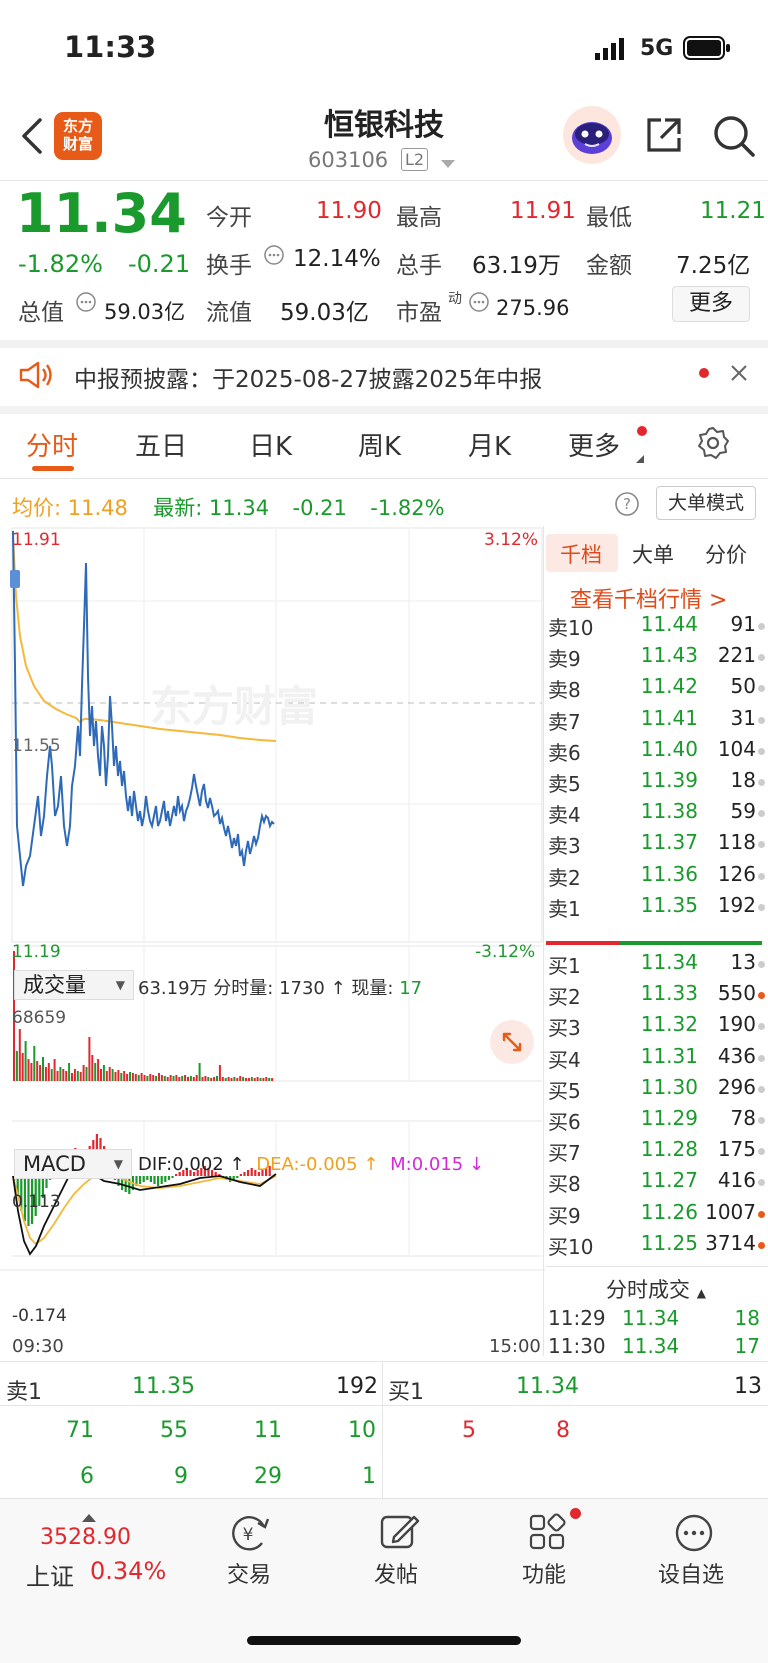 The height and width of the screenshot is (1663, 768). Describe the element at coordinates (564, 815) in the screenshot. I see `level-label: 卖4` at that location.